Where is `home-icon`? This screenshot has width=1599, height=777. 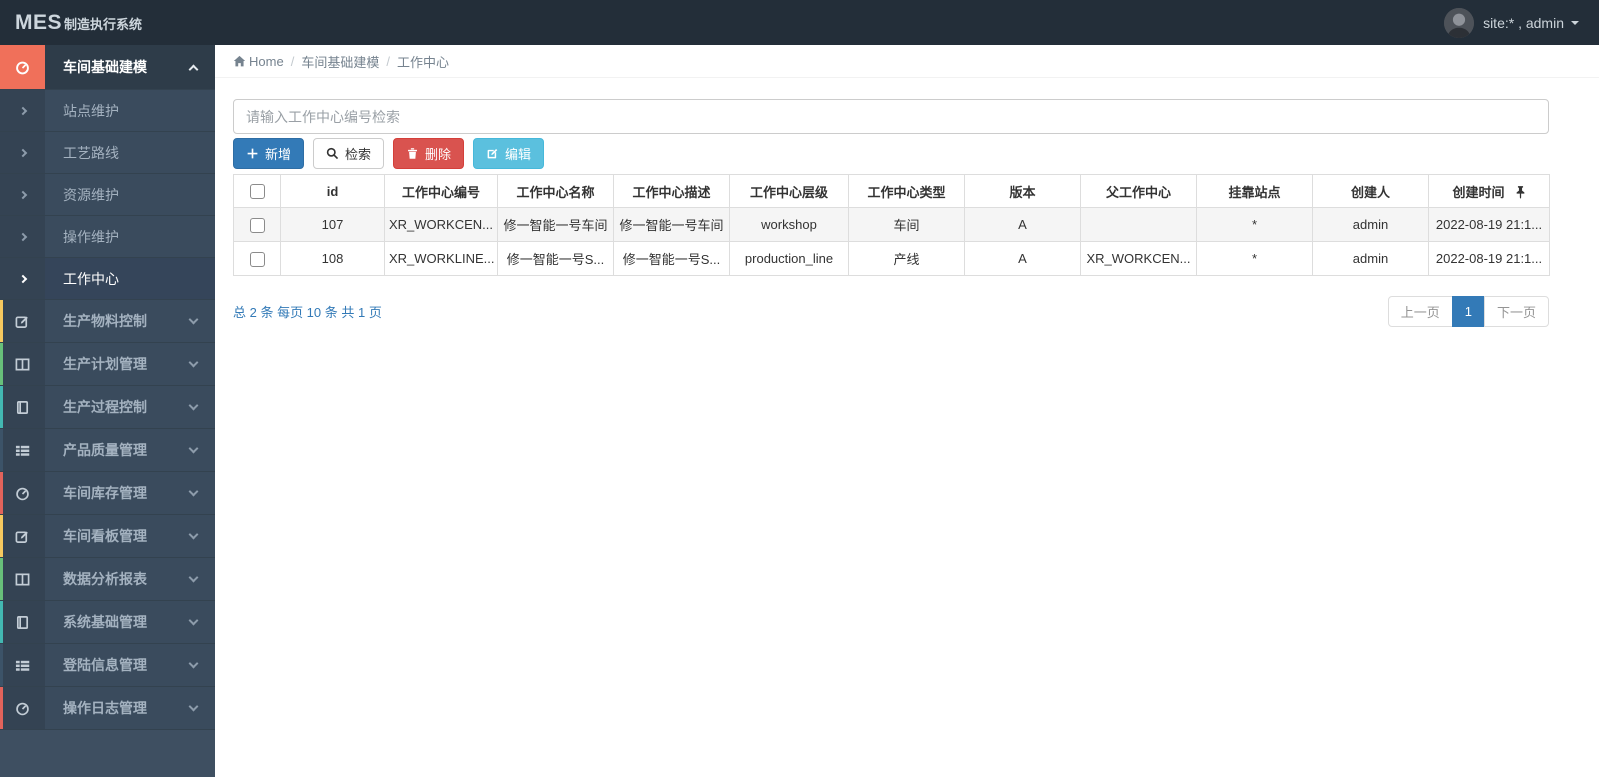 home-icon is located at coordinates (239, 60).